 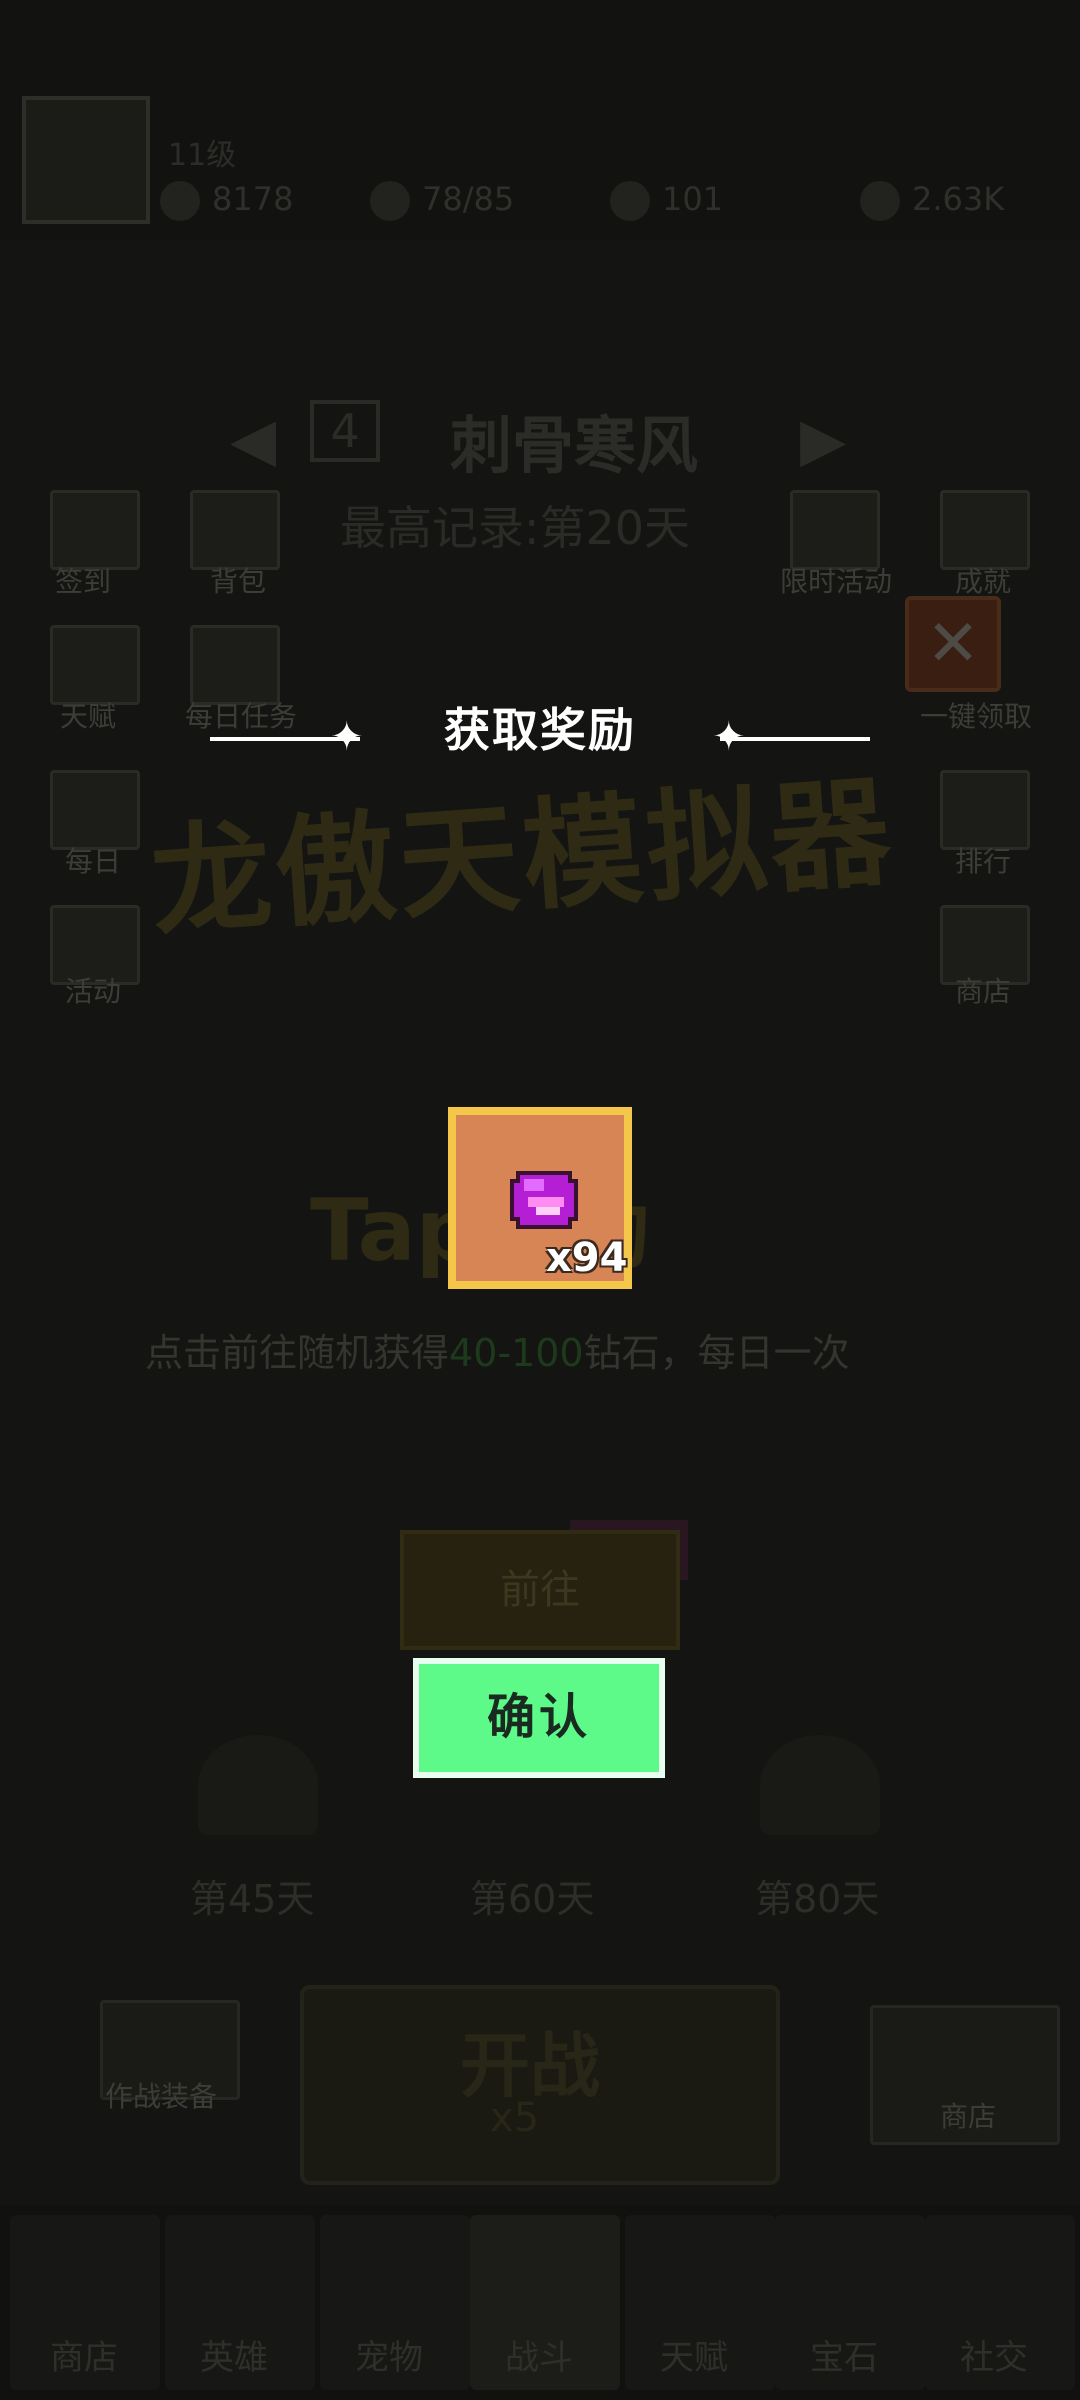 I want to click on side-label-left-6: 活动, so click(x=93, y=991).